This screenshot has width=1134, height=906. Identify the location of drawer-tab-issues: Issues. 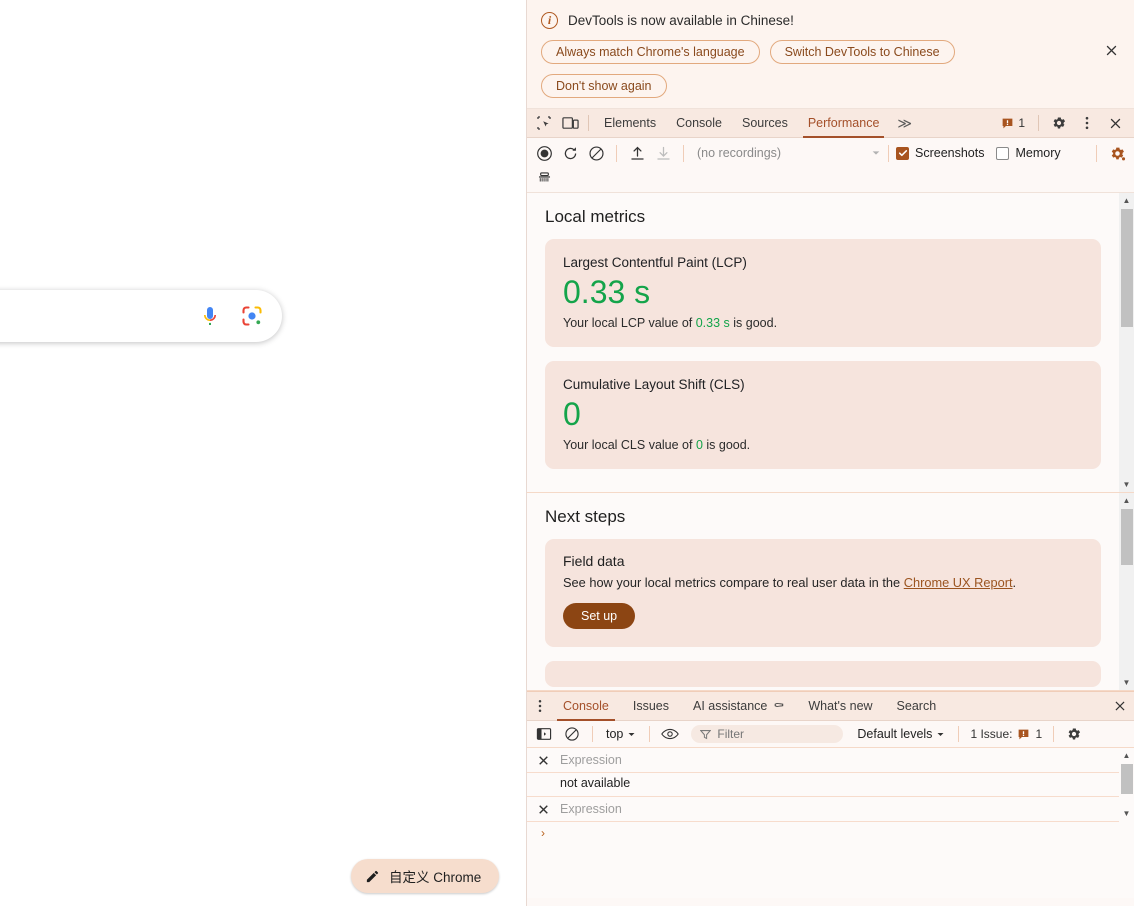
(651, 706).